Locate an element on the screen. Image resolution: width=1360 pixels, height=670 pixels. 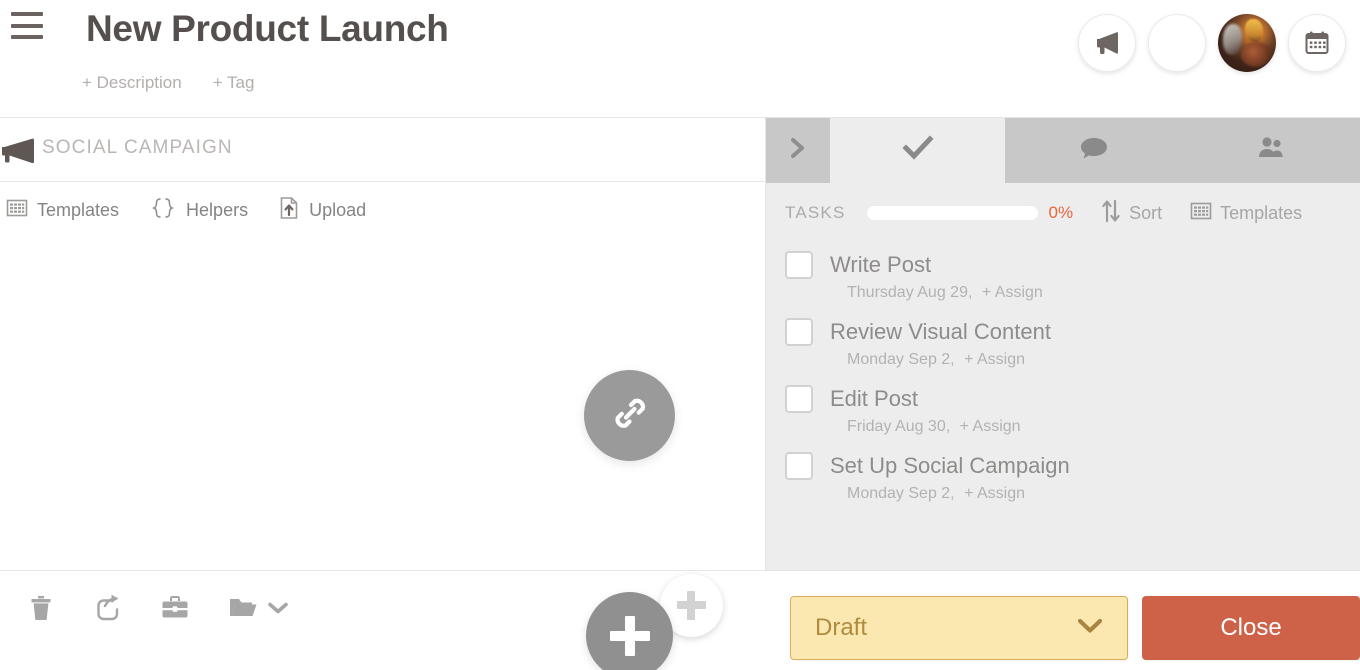
tasks-templates-label: Templates is located at coordinates (1261, 212).